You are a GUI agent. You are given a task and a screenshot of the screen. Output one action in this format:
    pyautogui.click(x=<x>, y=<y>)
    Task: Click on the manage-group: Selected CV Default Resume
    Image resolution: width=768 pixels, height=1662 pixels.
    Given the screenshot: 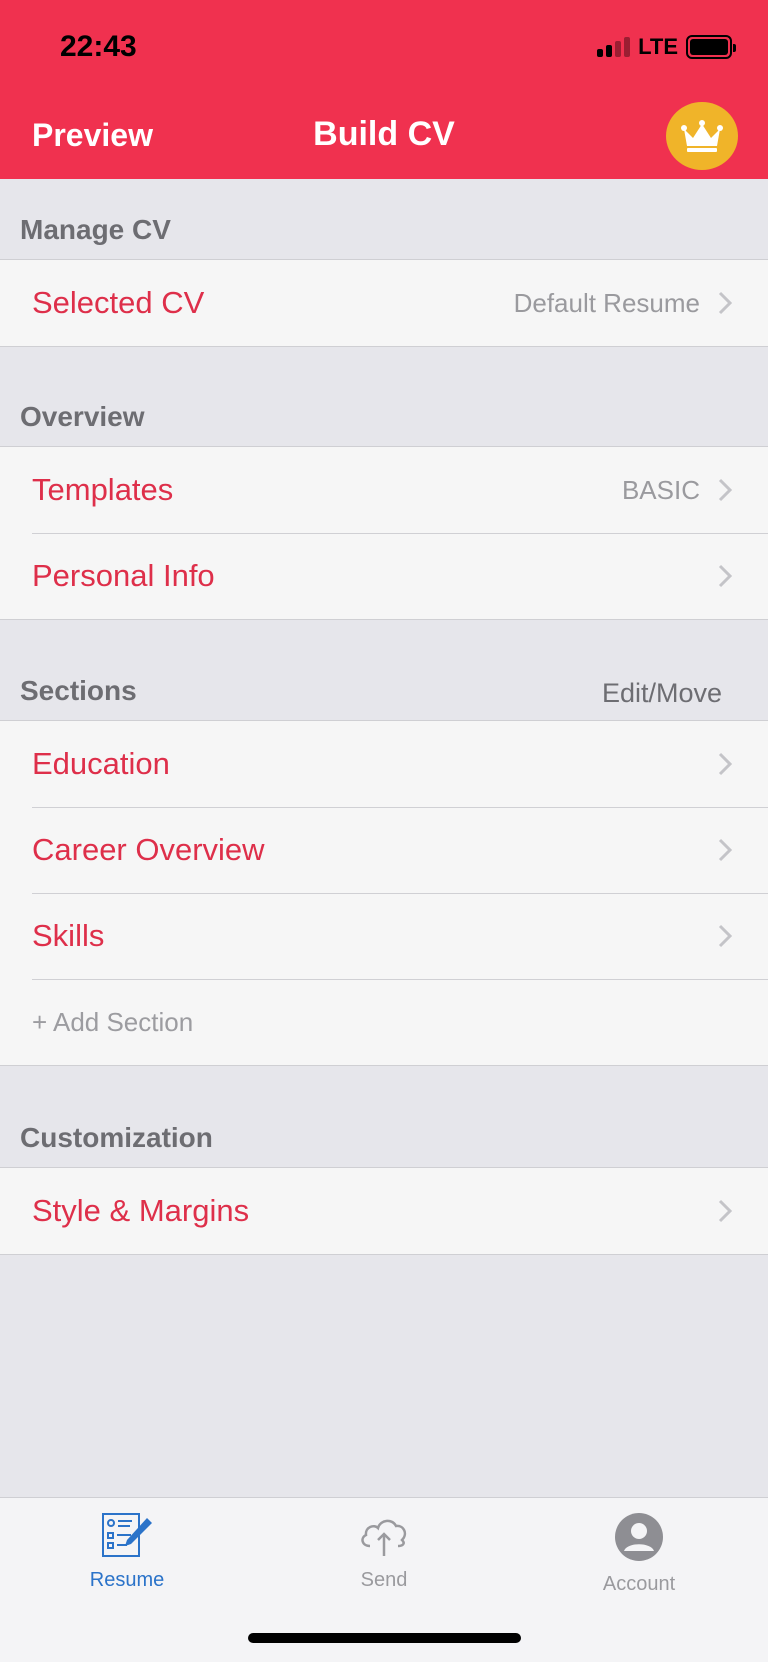 What is the action you would take?
    pyautogui.click(x=384, y=303)
    